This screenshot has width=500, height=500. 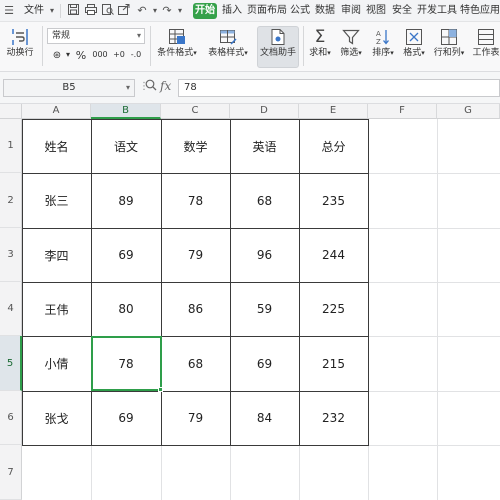 I want to click on select-all-corner, so click(x=11, y=111).